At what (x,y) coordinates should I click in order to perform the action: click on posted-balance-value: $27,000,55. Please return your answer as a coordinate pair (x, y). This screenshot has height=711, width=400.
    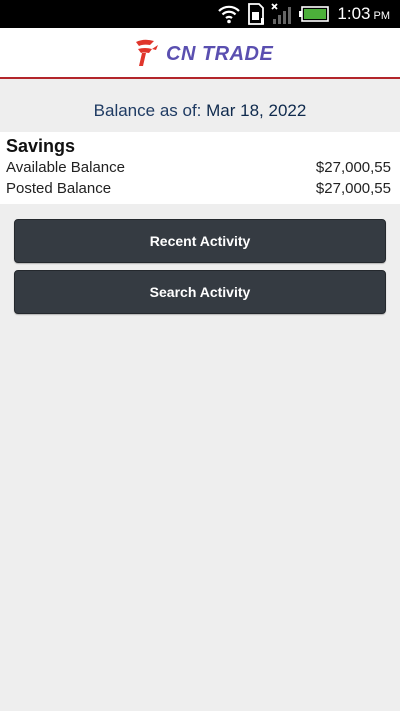
    Looking at the image, I should click on (353, 188).